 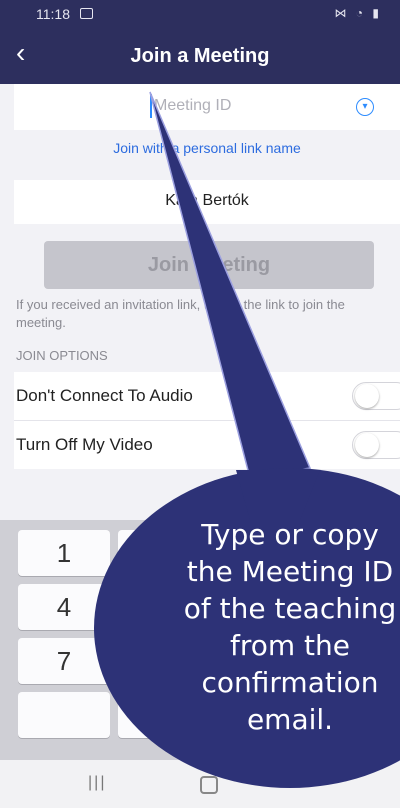 I want to click on callout-line: confirmation, so click(x=290, y=682).